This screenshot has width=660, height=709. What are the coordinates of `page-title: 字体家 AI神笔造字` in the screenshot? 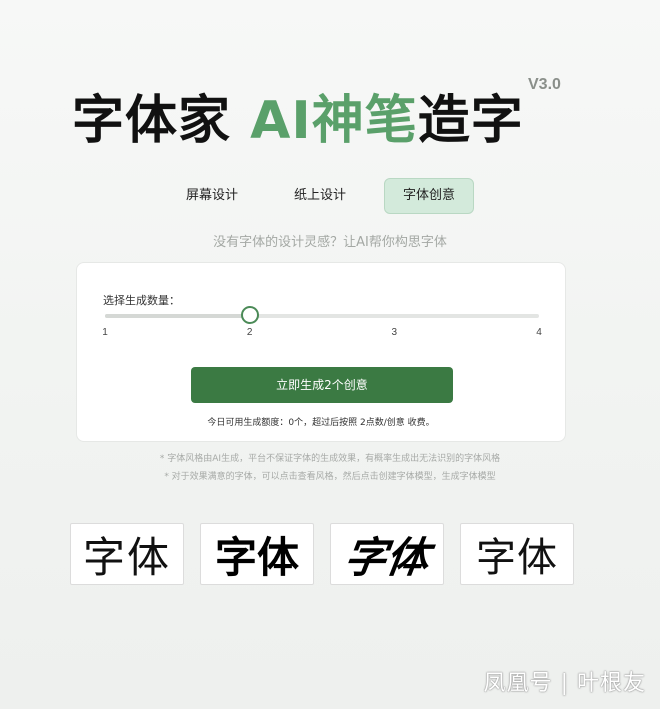 It's located at (298, 114).